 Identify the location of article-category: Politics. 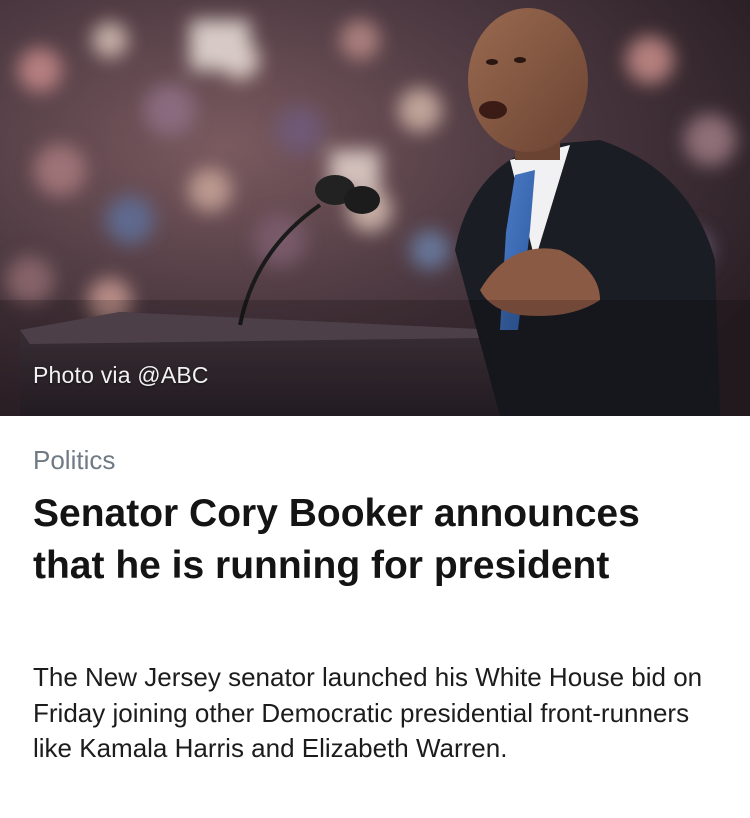
(74, 460).